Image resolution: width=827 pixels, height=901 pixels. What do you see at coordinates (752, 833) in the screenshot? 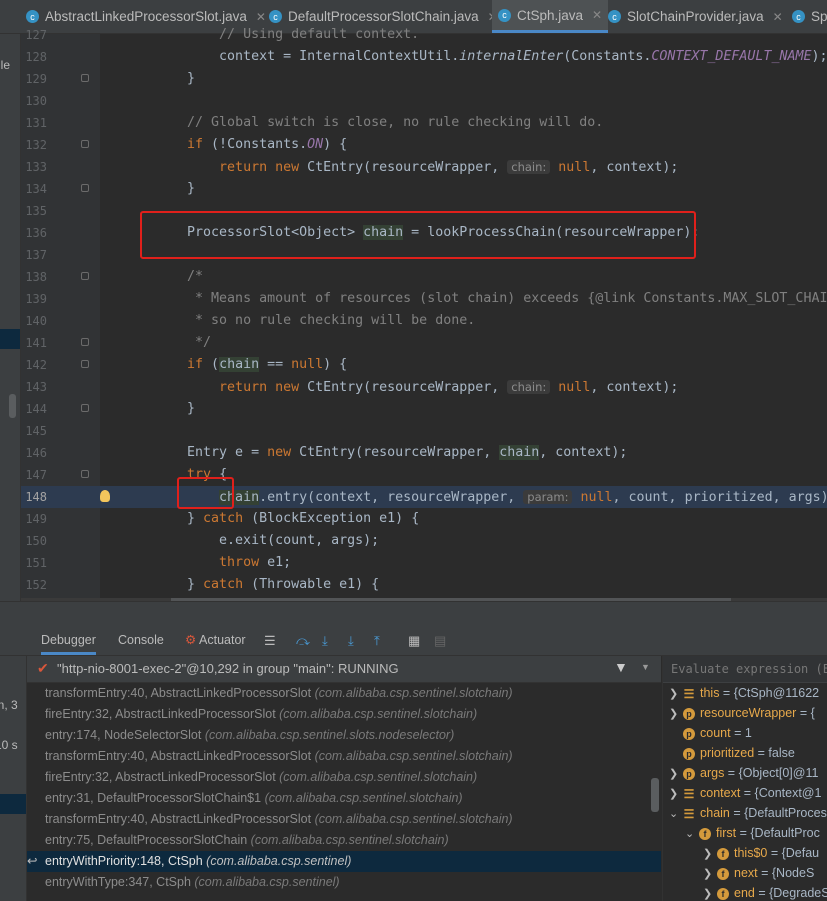
I see `variable-row: ⌄ f first = {DefaultProc` at bounding box center [752, 833].